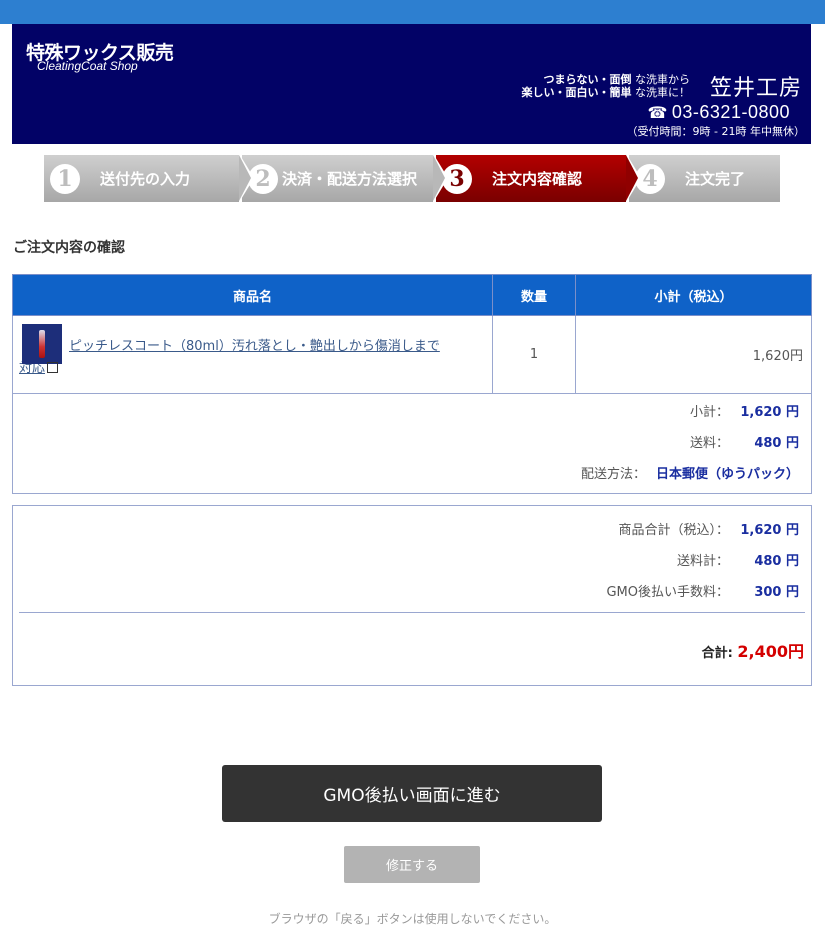 The width and height of the screenshot is (825, 930). What do you see at coordinates (657, 113) in the screenshot?
I see `phone-icon: ☎` at bounding box center [657, 113].